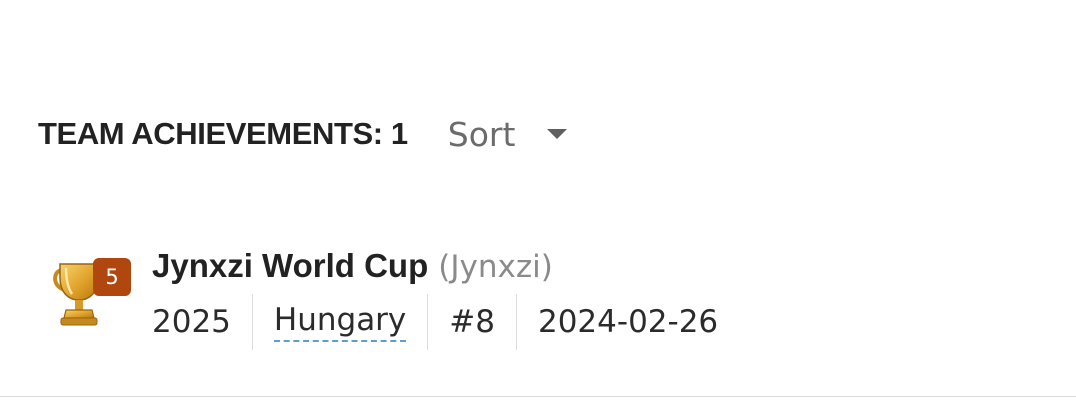  What do you see at coordinates (340, 322) in the screenshot?
I see `achievement-country-link: Hungary` at bounding box center [340, 322].